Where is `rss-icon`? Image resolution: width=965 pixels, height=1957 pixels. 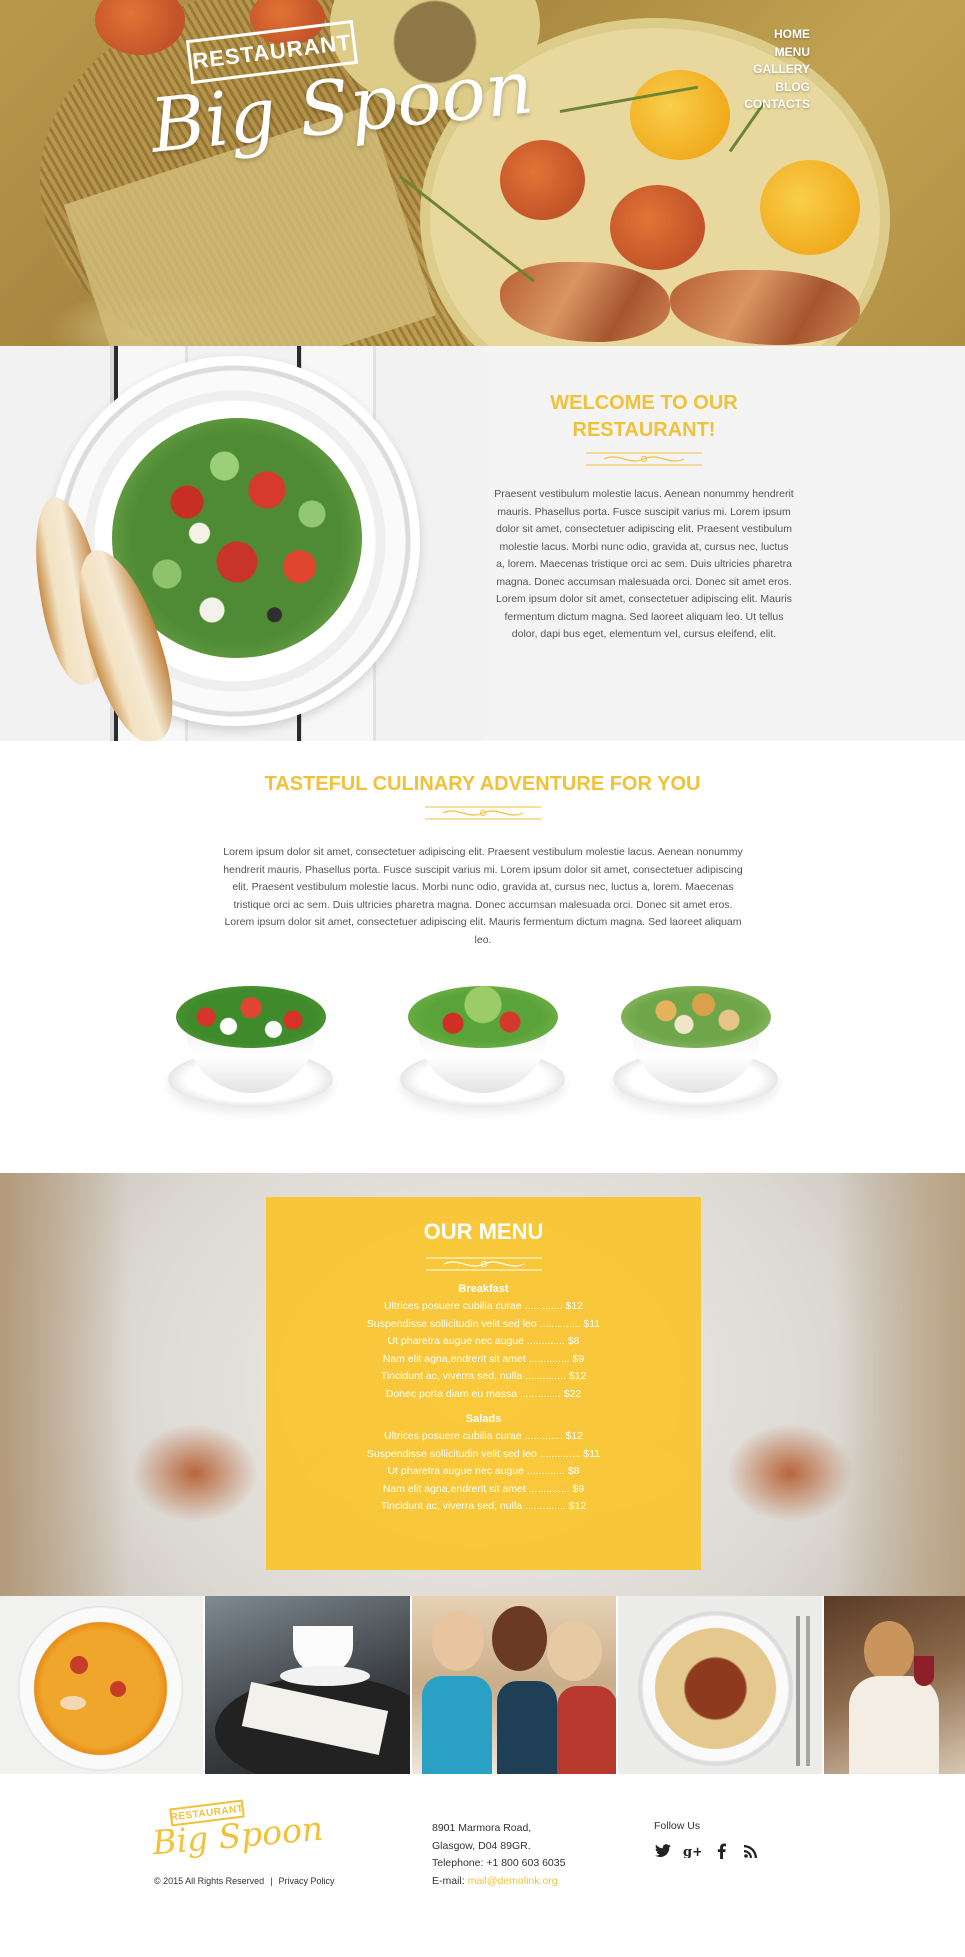
rss-icon is located at coordinates (750, 1851).